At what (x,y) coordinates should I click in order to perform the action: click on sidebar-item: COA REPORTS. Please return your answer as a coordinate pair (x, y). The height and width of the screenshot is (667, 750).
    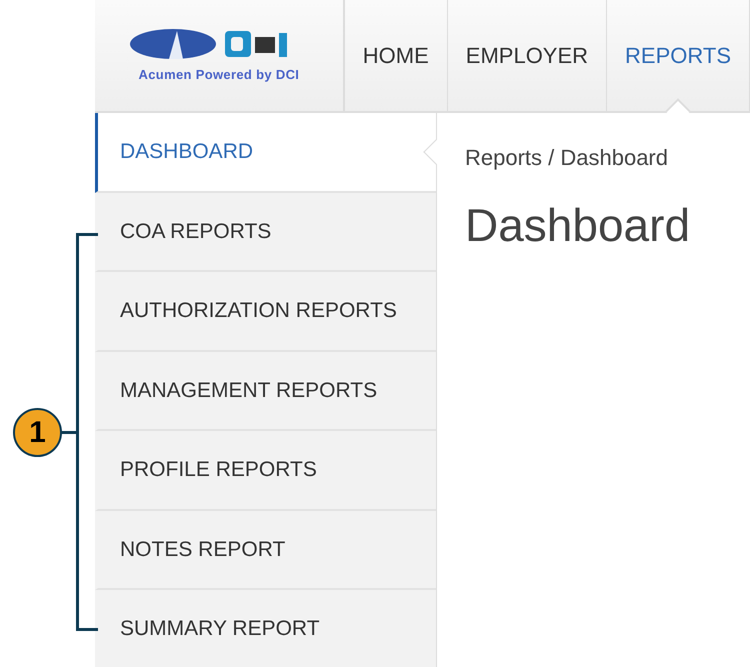
    Looking at the image, I should click on (265, 232).